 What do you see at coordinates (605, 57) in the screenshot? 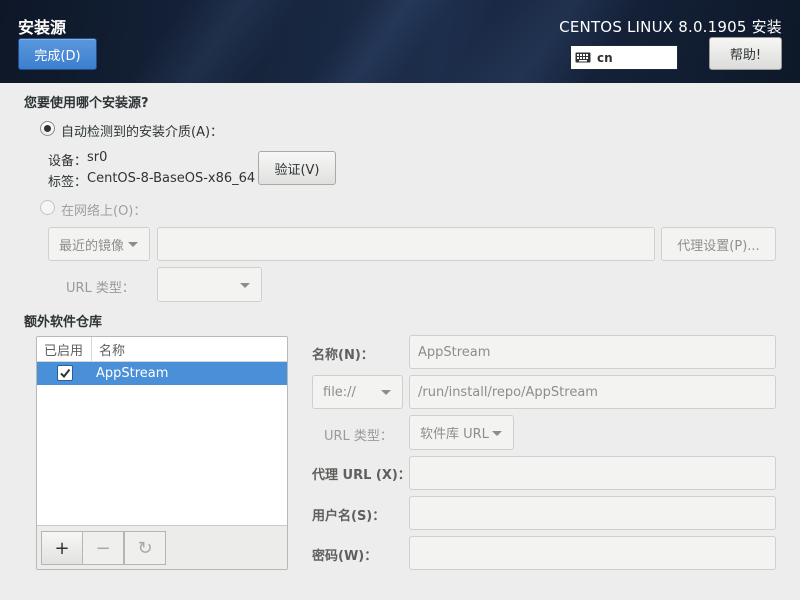
I see `keyboard-layout-label: cn` at bounding box center [605, 57].